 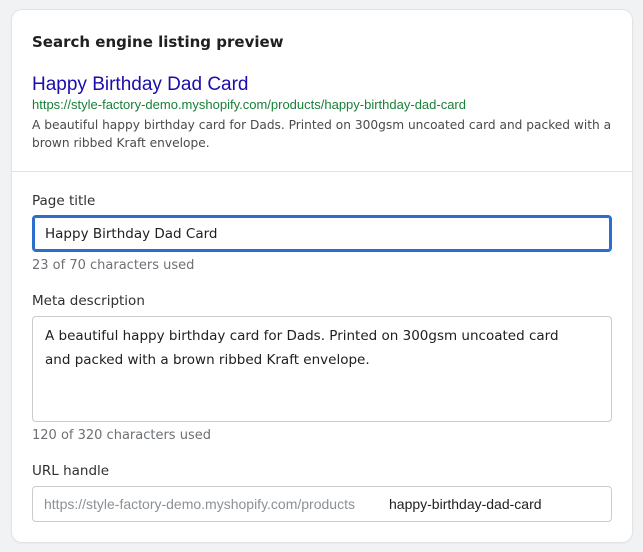 What do you see at coordinates (465, 504) in the screenshot?
I see `url-handle-value: happy-birthday-dad-card` at bounding box center [465, 504].